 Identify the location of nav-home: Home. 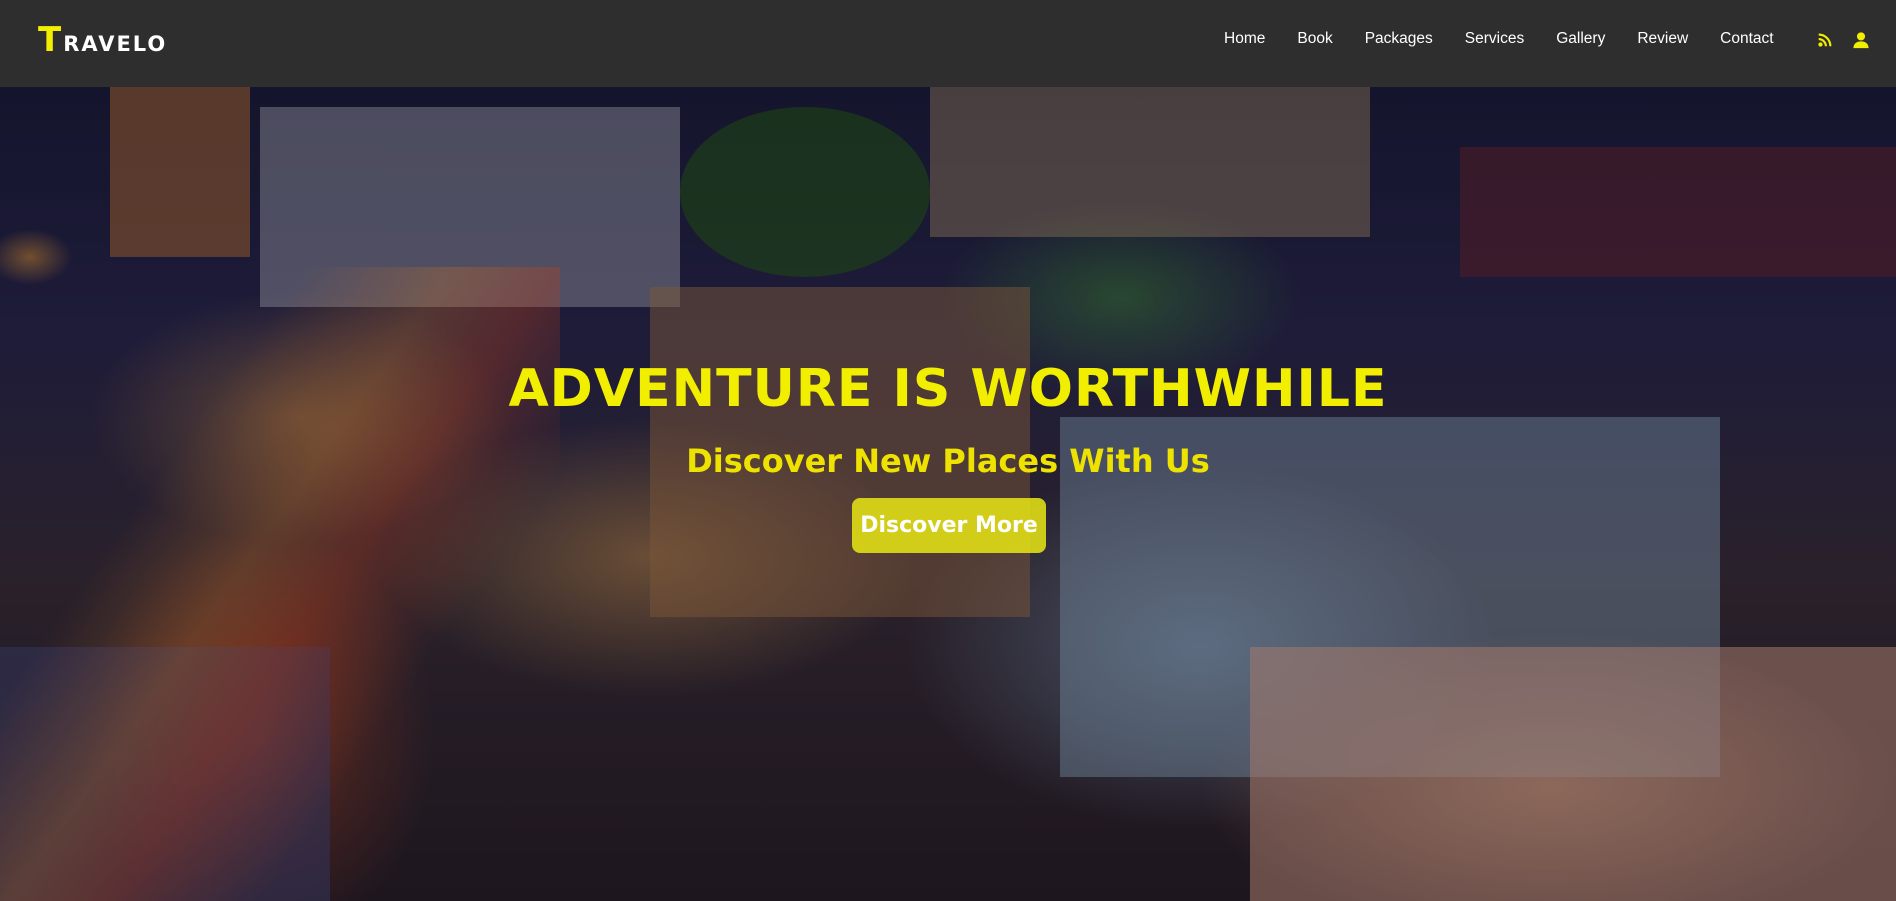
(1244, 39).